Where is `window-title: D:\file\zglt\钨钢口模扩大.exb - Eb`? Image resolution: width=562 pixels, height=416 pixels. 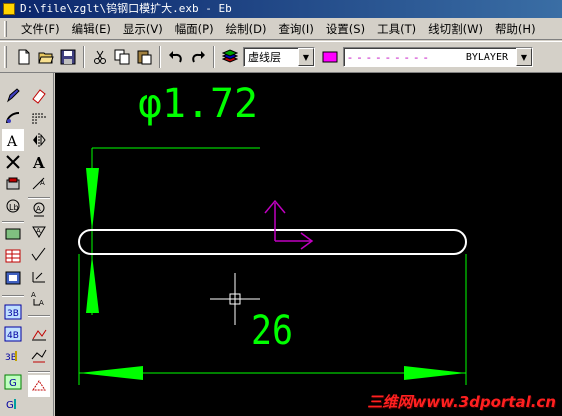 window-title: D:\file\zglt\钨钢口模扩大.exb - Eb is located at coordinates (126, 8).